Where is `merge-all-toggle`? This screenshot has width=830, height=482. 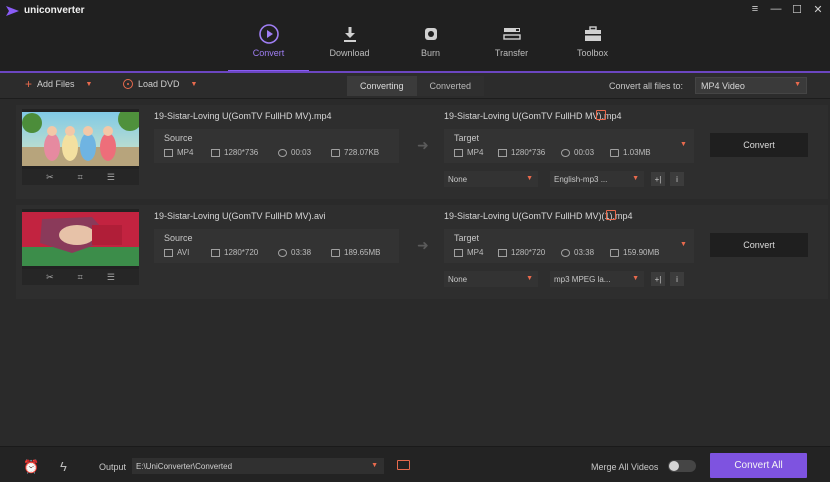
merge-all-toggle is located at coordinates (682, 466).